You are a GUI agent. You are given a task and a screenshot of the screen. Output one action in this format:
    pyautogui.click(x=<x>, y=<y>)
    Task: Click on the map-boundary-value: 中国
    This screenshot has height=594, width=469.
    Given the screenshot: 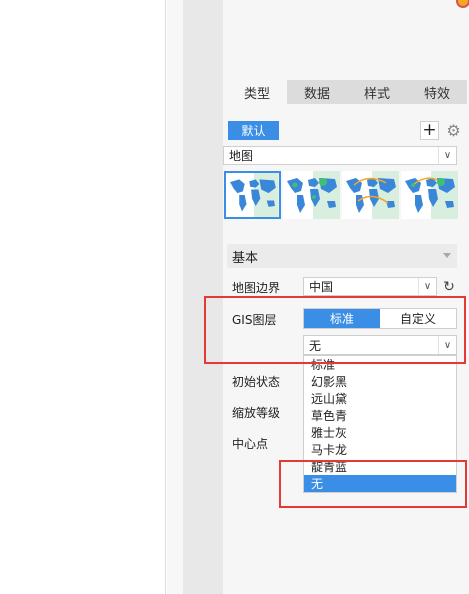 What is the action you would take?
    pyautogui.click(x=321, y=287)
    